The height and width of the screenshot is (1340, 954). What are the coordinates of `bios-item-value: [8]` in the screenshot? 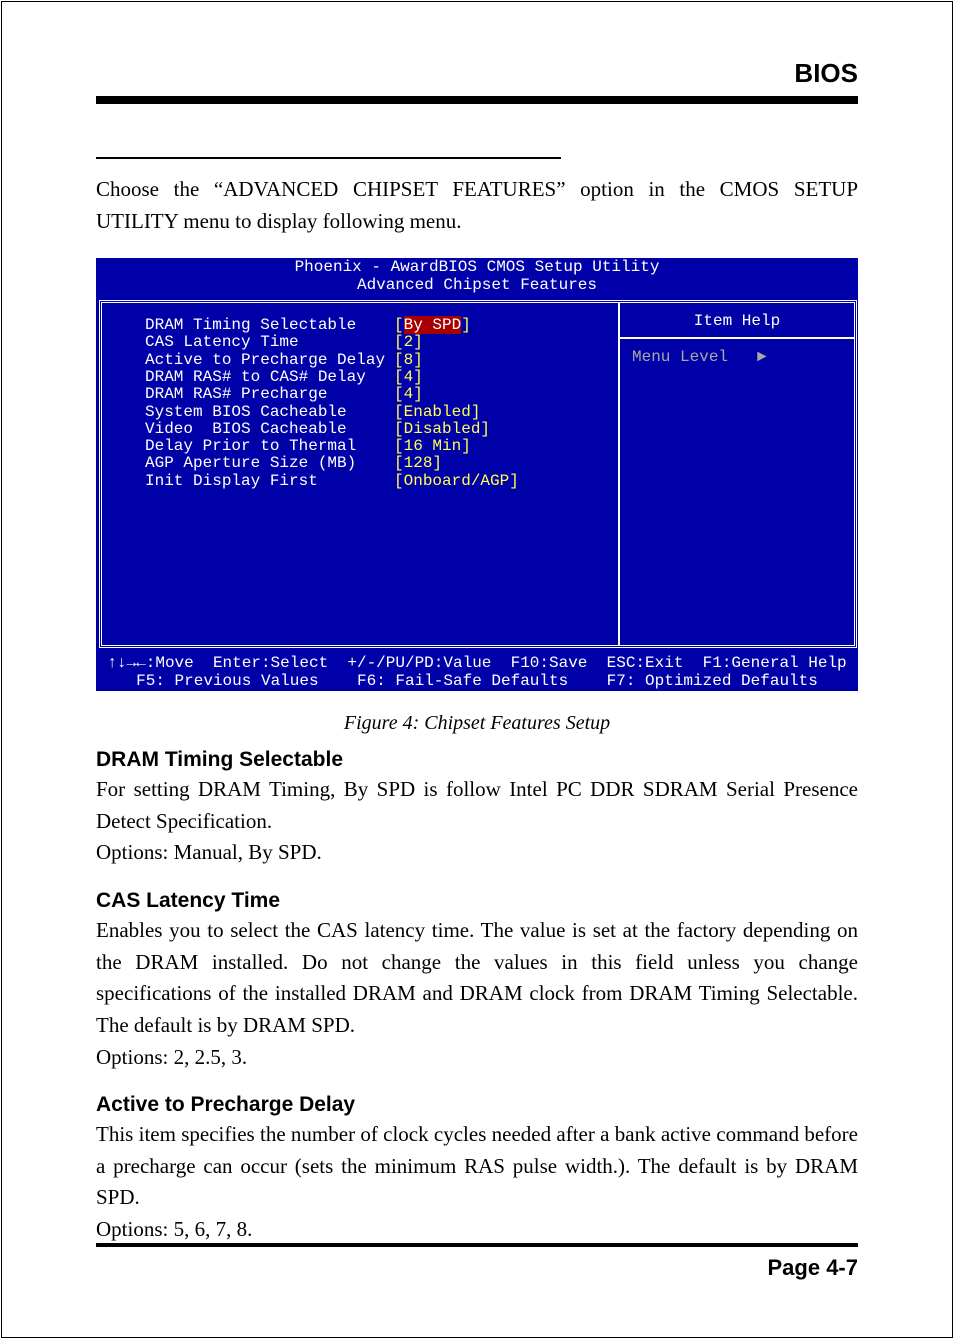 It's located at (408, 359).